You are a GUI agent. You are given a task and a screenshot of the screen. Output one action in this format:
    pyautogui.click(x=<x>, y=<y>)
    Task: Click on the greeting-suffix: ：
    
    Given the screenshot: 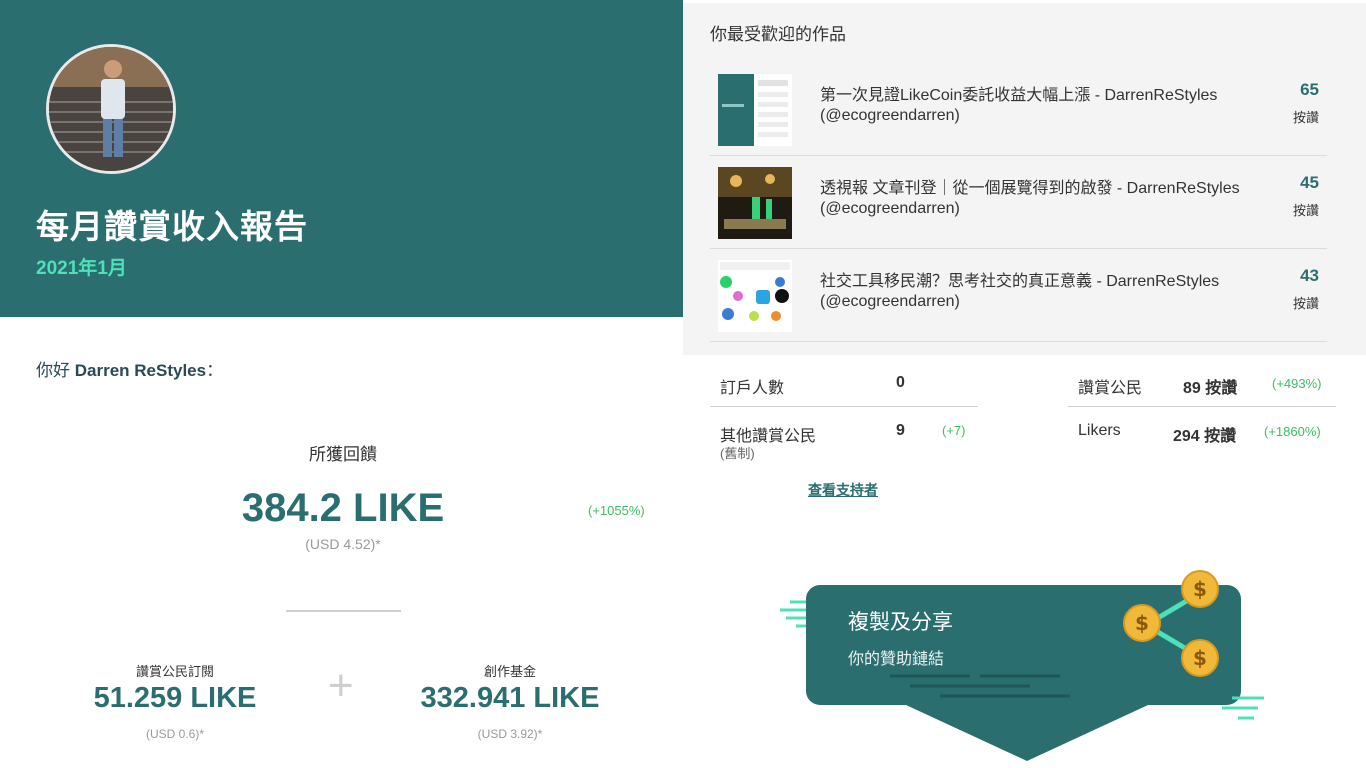 What is the action you would take?
    pyautogui.click(x=215, y=370)
    